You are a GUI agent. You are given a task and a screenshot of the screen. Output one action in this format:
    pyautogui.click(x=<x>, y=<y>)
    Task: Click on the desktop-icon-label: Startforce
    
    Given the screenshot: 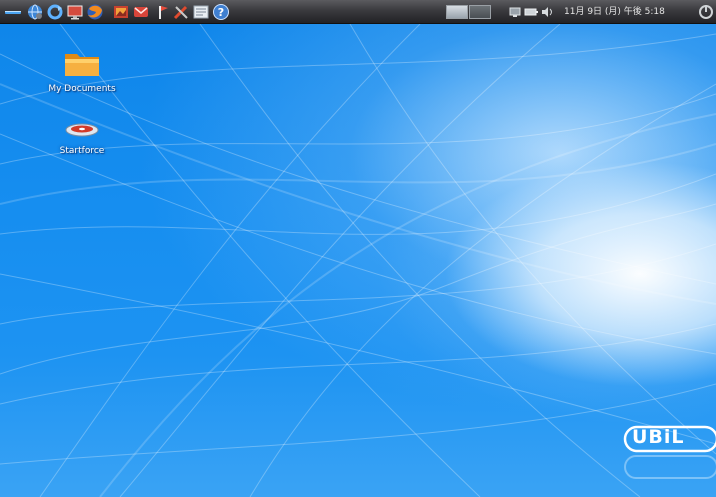 What is the action you would take?
    pyautogui.click(x=82, y=151)
    